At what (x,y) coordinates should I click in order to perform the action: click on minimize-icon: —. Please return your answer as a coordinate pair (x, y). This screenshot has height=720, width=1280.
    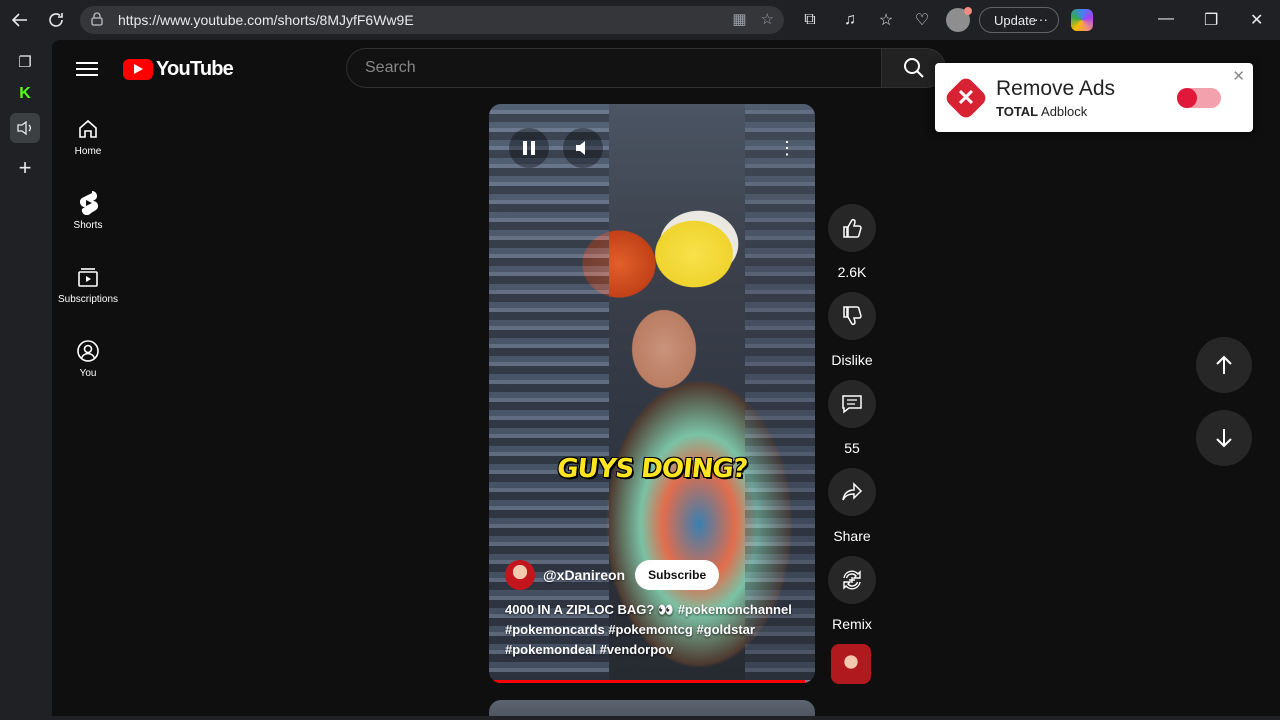
    Looking at the image, I should click on (1166, 19).